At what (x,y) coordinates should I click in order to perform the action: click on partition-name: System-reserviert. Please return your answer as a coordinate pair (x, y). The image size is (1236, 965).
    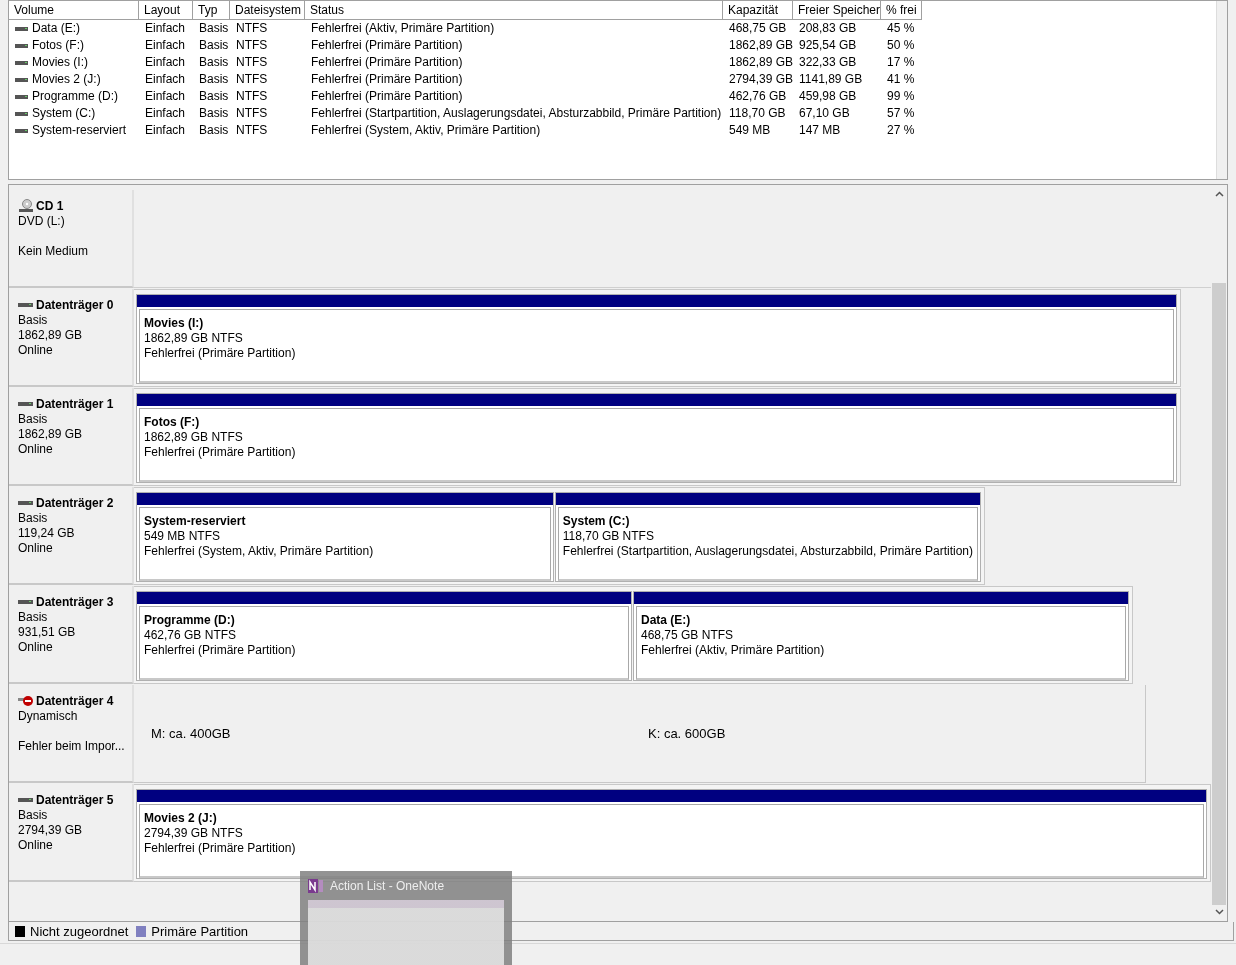
    Looking at the image, I should click on (195, 521).